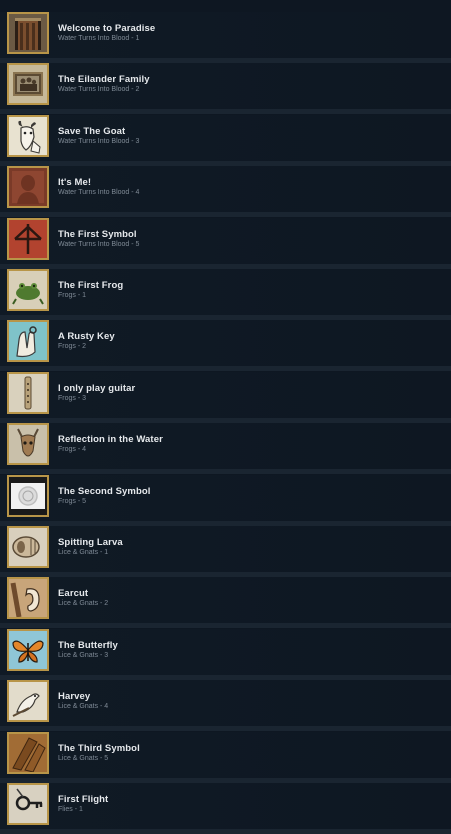 The image size is (451, 834). What do you see at coordinates (28, 701) in the screenshot?
I see `parrot-icon` at bounding box center [28, 701].